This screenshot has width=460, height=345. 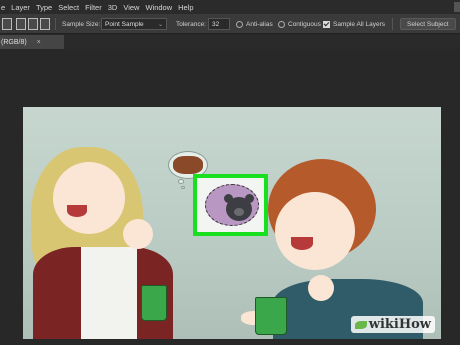 What do you see at coordinates (93, 7) in the screenshot?
I see `menu-item-filter: Filter` at bounding box center [93, 7].